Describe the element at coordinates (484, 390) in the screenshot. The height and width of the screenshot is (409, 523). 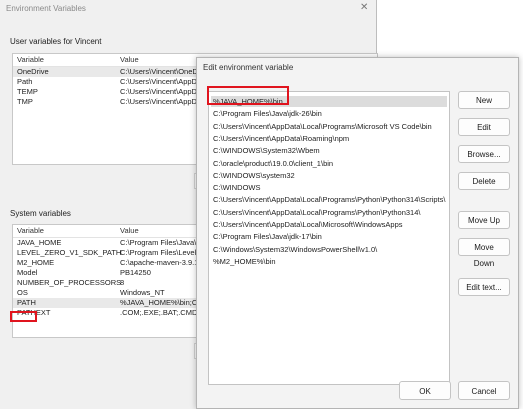
I see `cancel-button: Cancel` at that location.